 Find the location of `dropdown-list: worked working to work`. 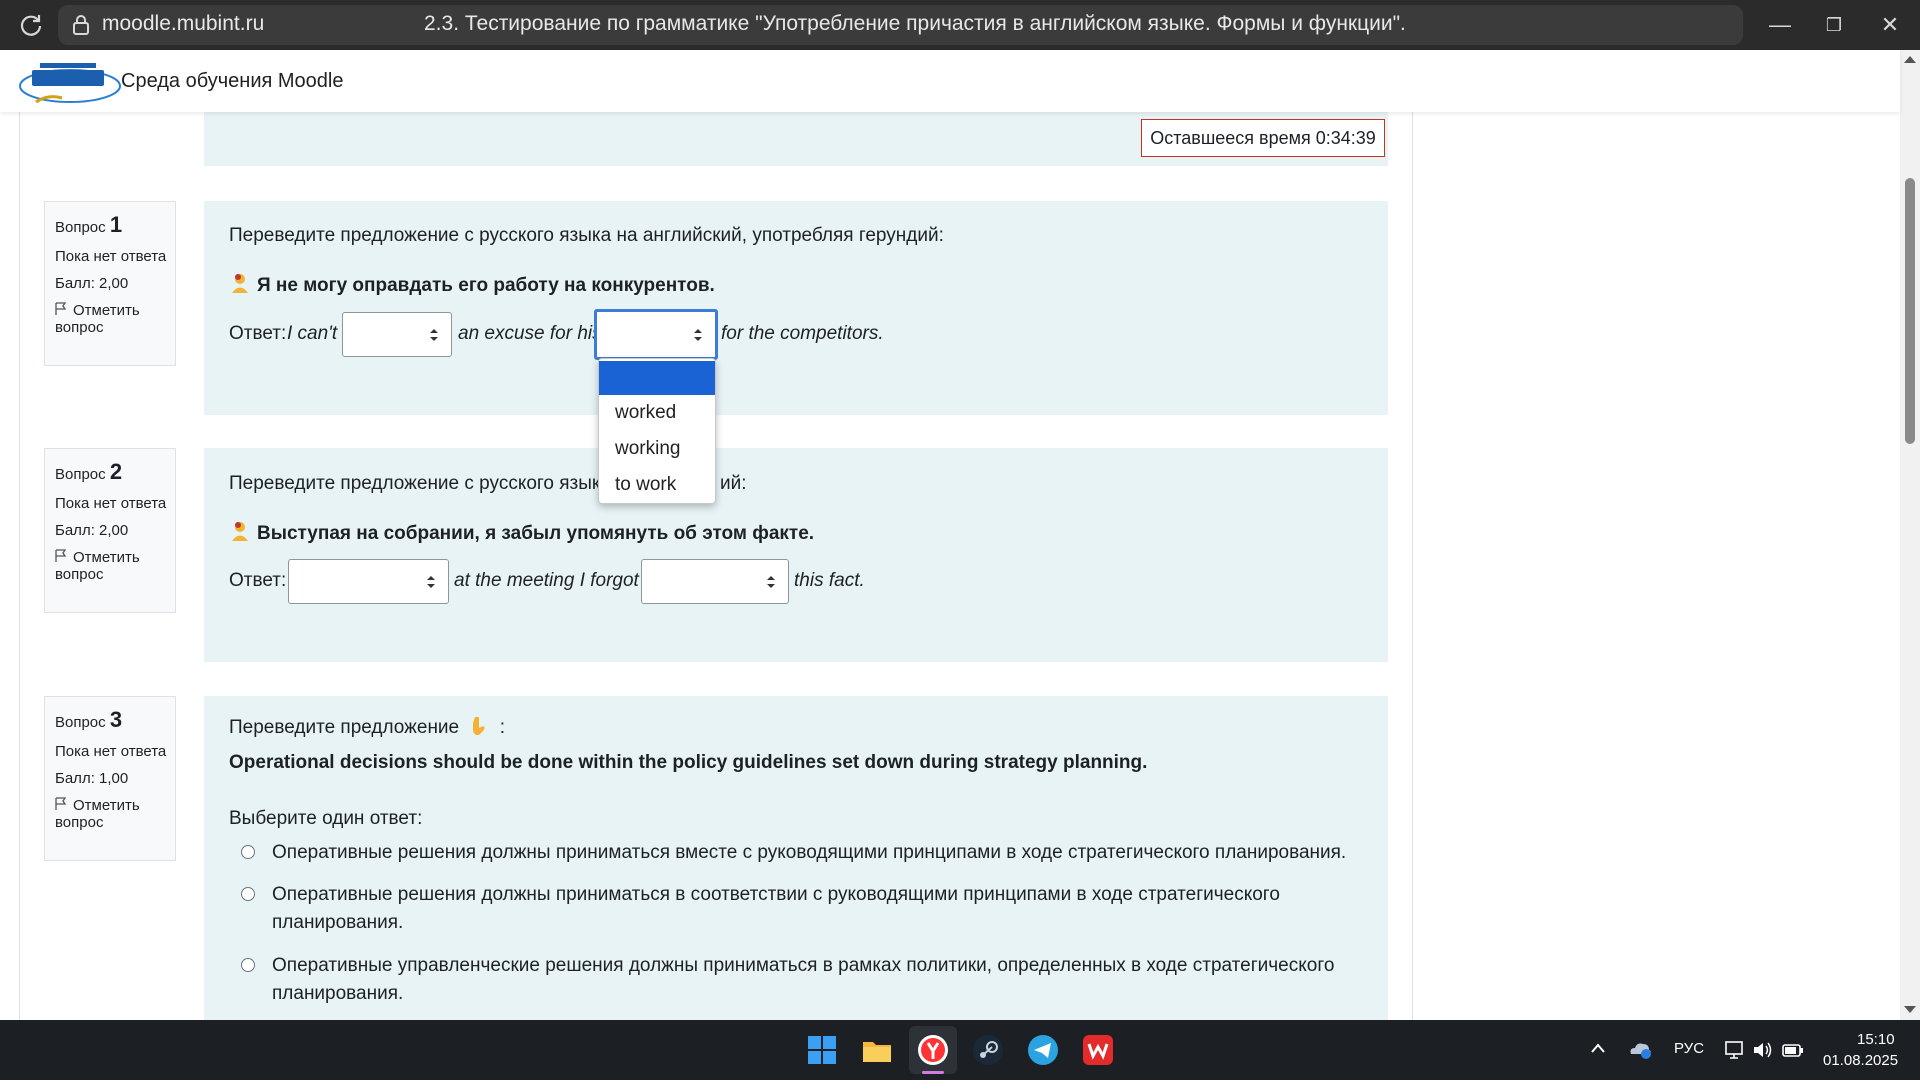

dropdown-list: worked working to work is located at coordinates (657, 431).